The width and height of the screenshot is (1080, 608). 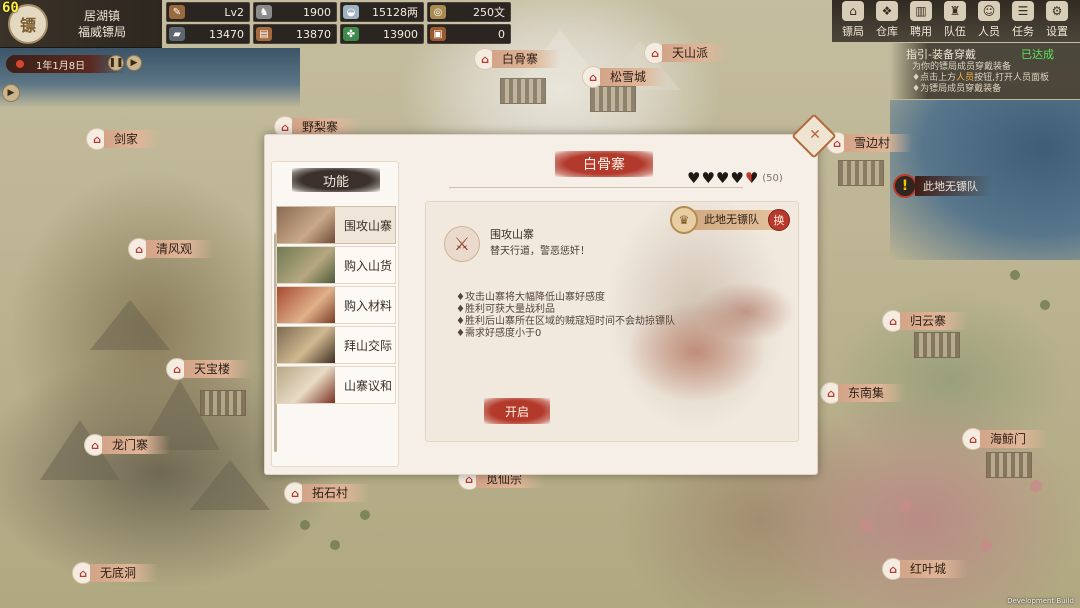 What do you see at coordinates (208, 34) in the screenshot?
I see `resource-item: ▰ 13470` at bounding box center [208, 34].